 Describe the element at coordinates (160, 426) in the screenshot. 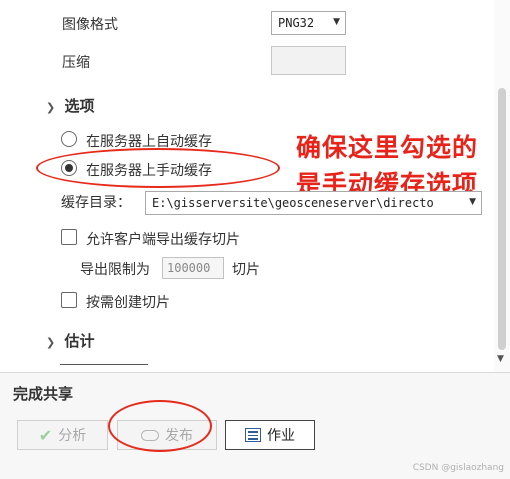

I see `highlight-ellipse-publish` at that location.